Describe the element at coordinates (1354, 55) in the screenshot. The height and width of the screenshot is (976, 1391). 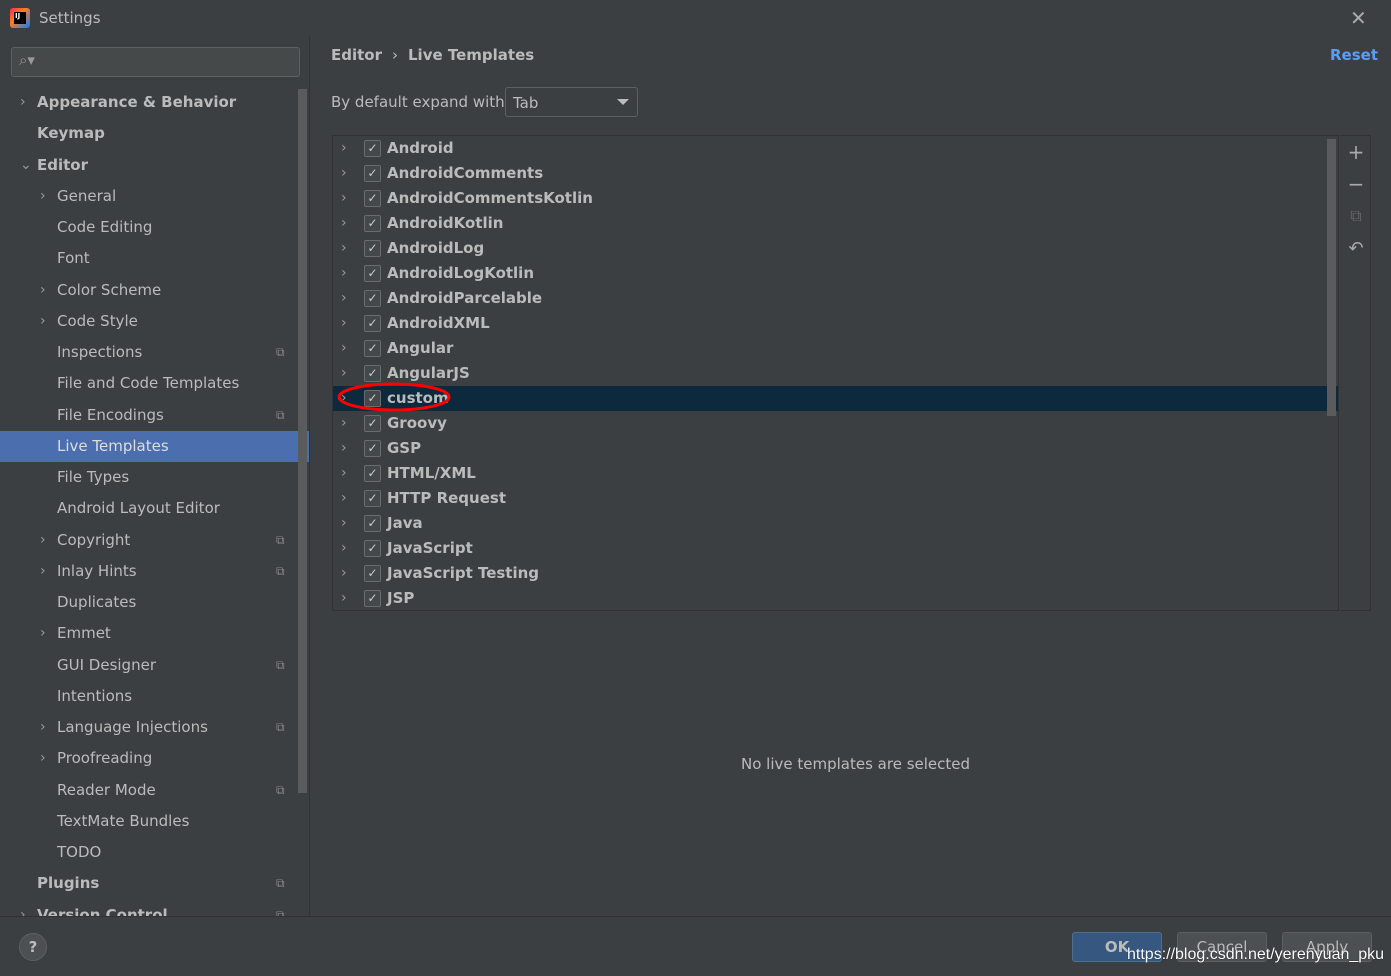
I see `reset-button: Reset` at that location.